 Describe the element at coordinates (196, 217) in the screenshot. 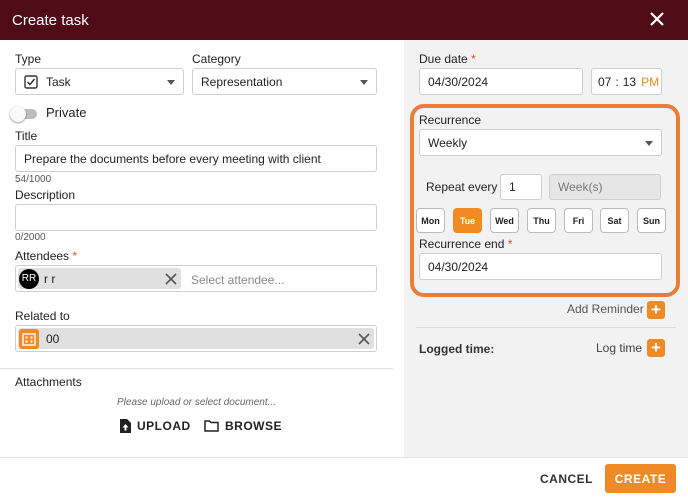

I see `description-input` at that location.